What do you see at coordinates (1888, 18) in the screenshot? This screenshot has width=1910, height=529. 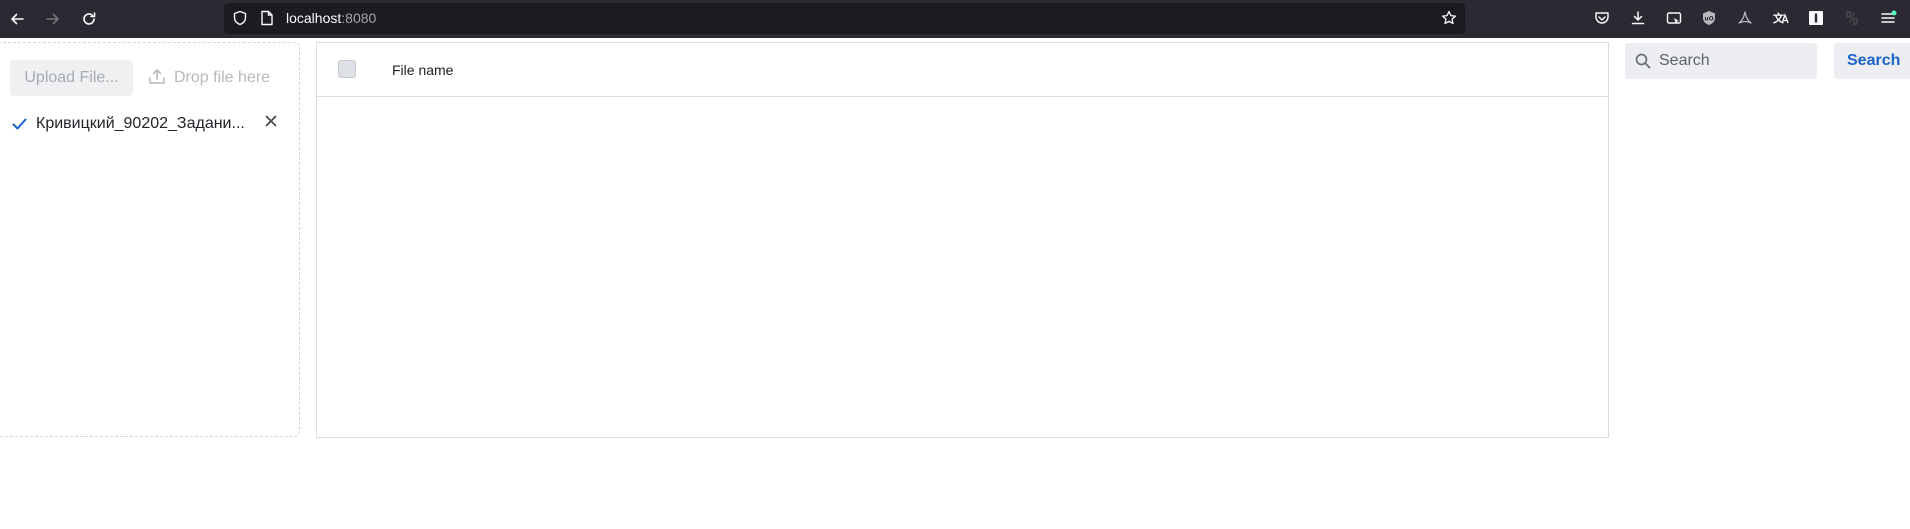 I see `app-menu-icon` at bounding box center [1888, 18].